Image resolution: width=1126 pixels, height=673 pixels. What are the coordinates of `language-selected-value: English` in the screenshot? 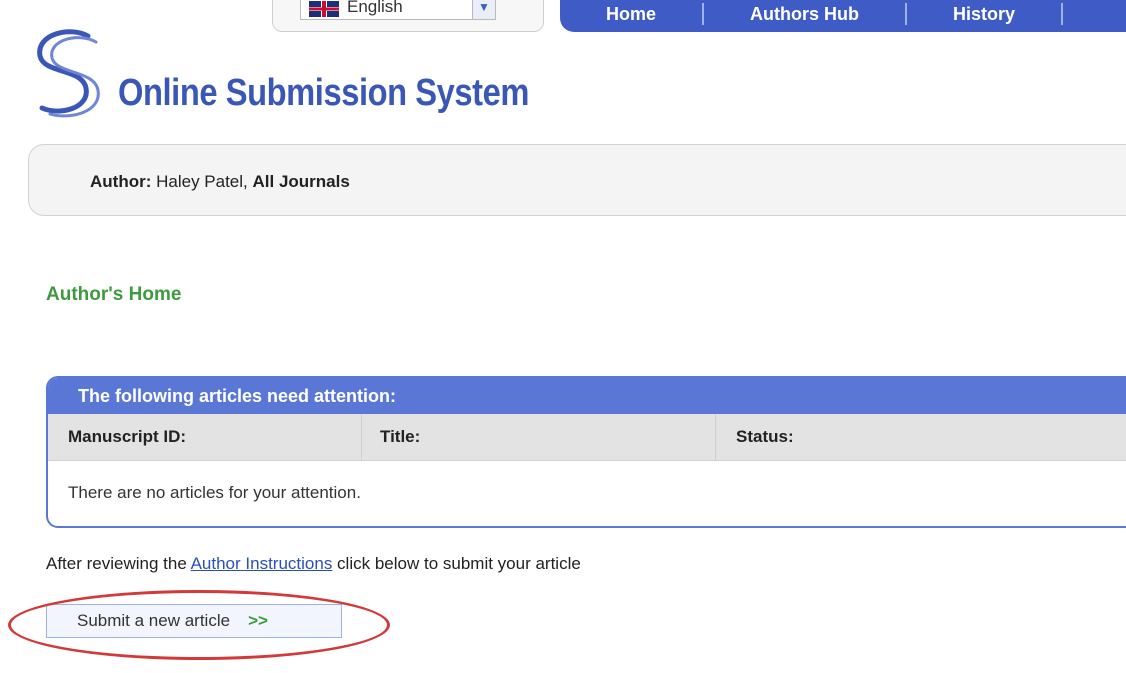 It's located at (375, 8).